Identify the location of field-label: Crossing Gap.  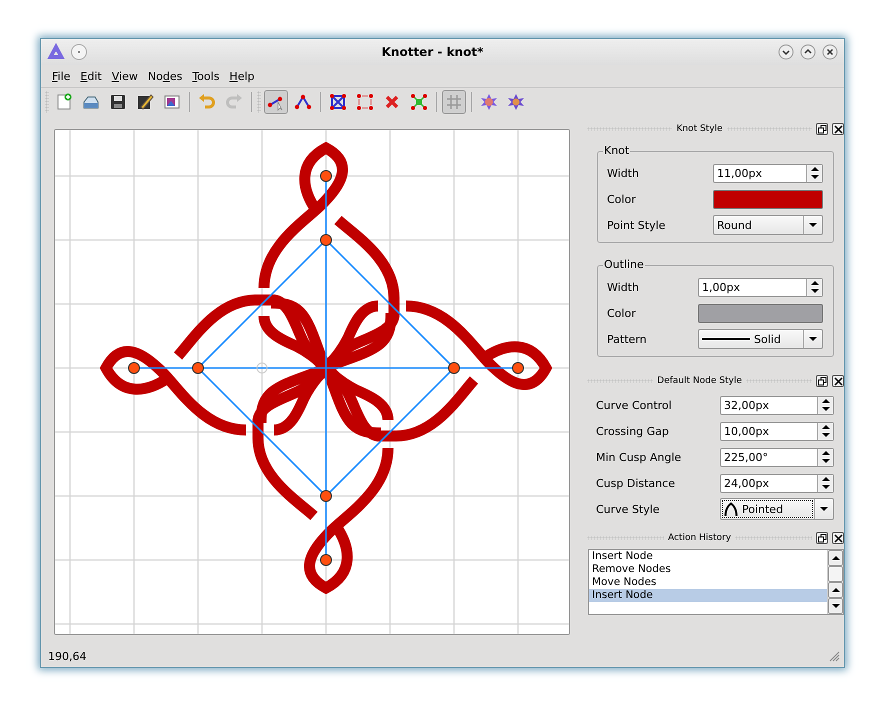
(633, 431).